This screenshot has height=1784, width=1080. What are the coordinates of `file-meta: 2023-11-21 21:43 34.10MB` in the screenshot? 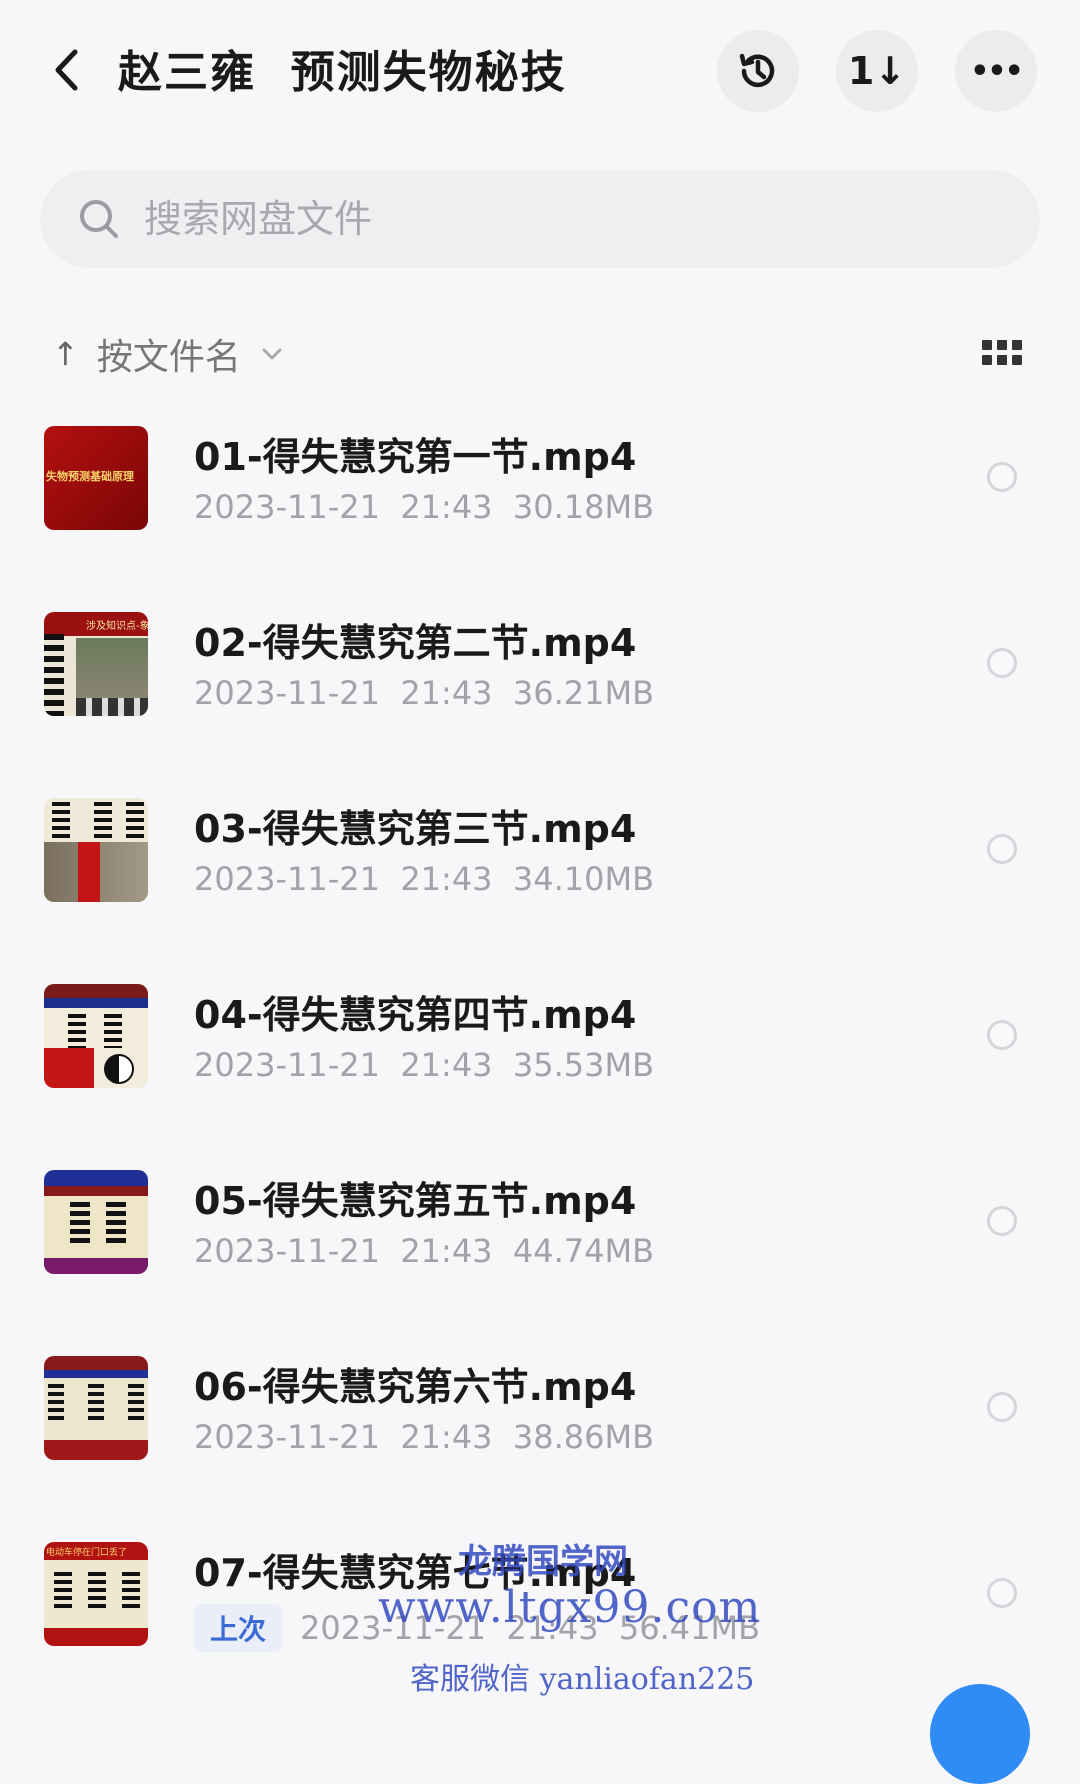 It's located at (424, 879).